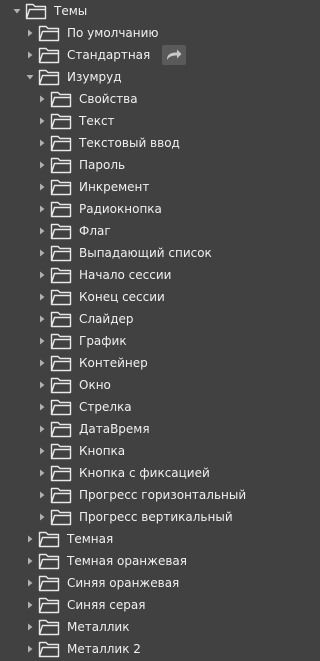  Describe the element at coordinates (129, 165) in the screenshot. I see `tree-item-widget-style: Пароль` at that location.